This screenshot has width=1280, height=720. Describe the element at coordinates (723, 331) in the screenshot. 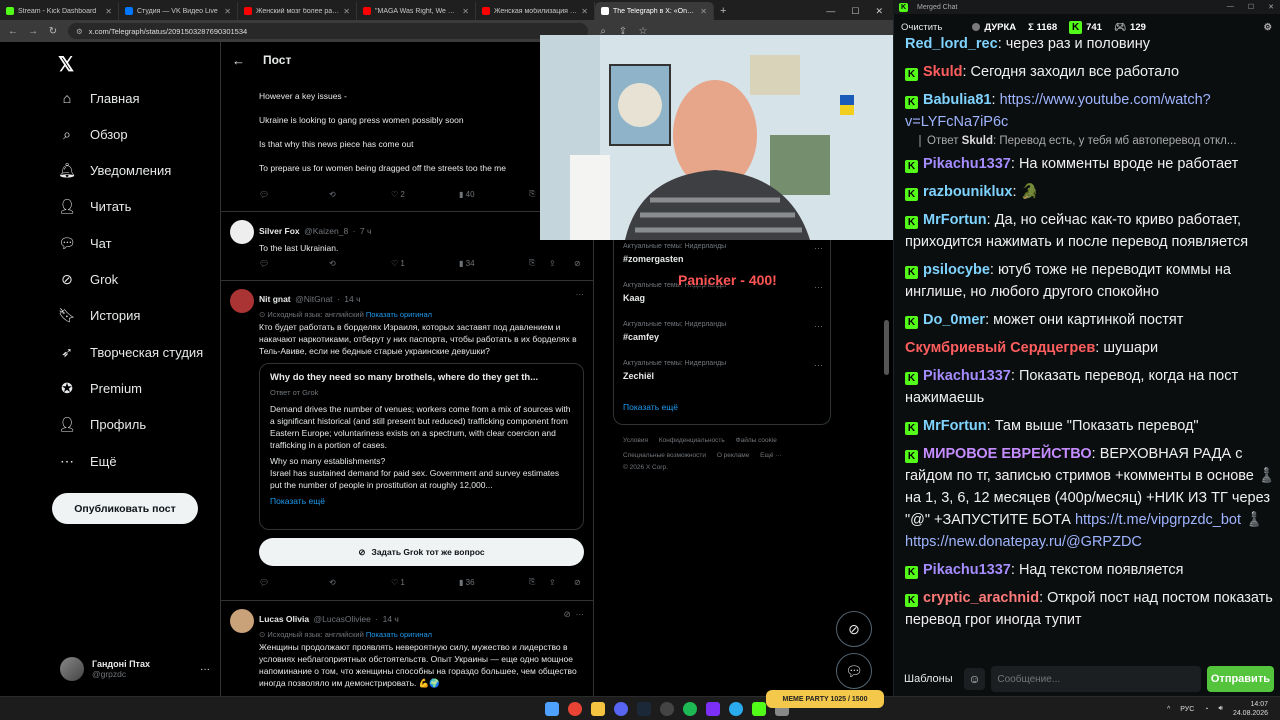

I see `trend-item: Актуальные темы: Нидерланды #camfey ···` at that location.